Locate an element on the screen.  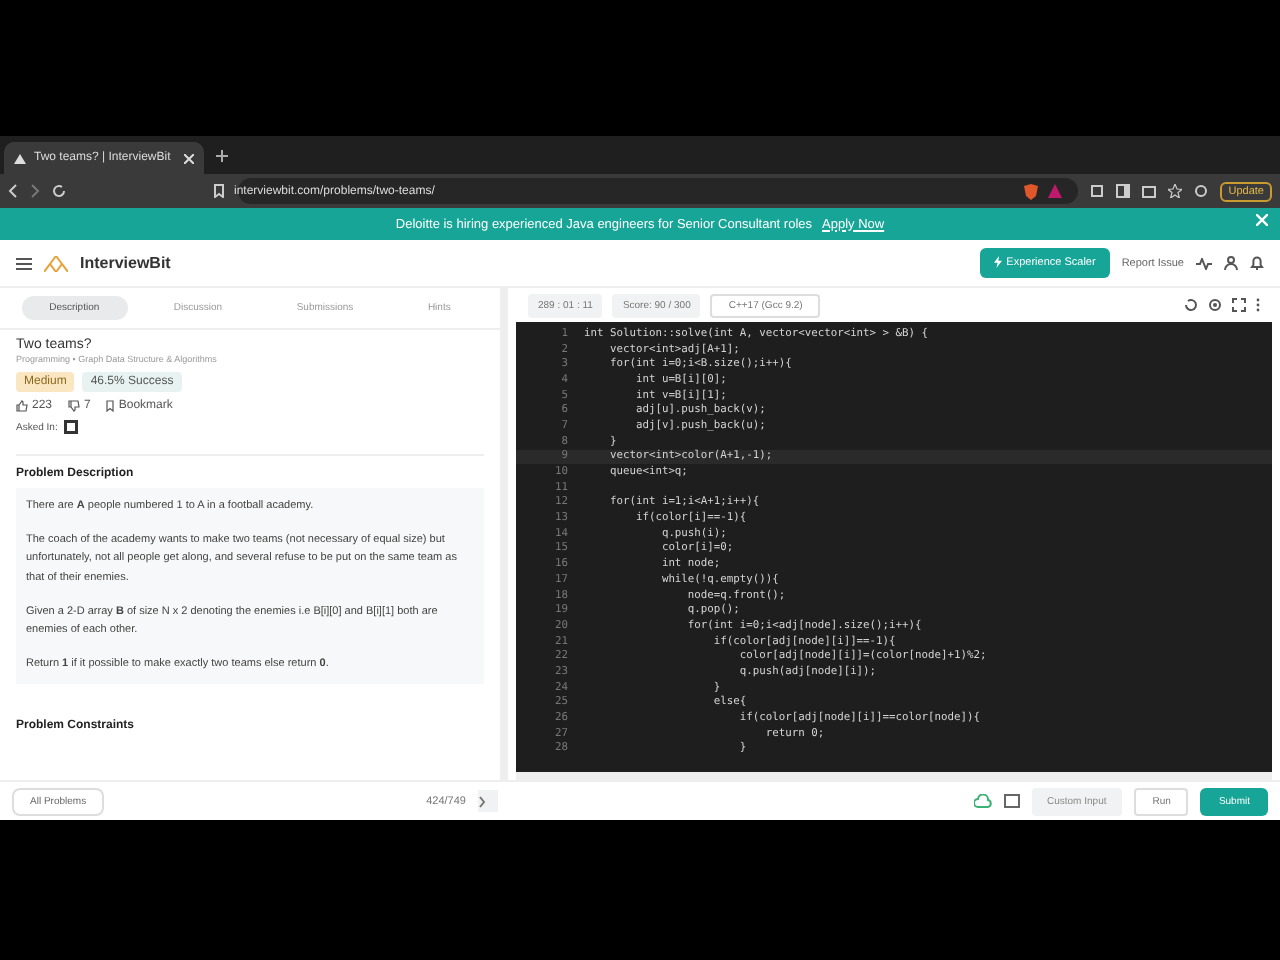
sidebar-icon is located at coordinates (1123, 191).